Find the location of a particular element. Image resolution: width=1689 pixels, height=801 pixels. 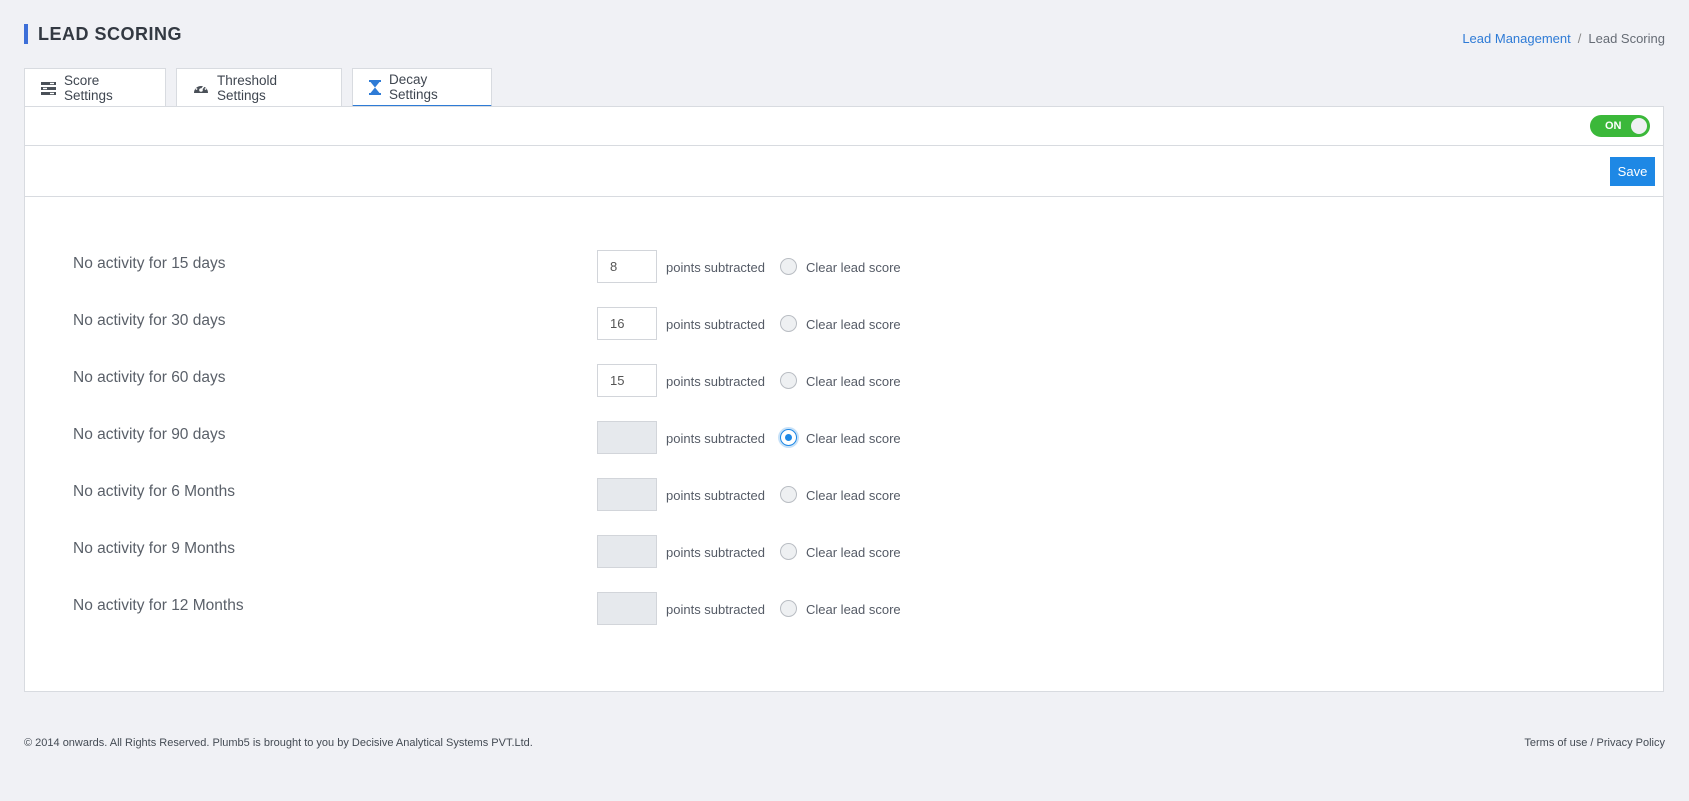

rule-label: No activity for 90 days is located at coordinates (149, 434).